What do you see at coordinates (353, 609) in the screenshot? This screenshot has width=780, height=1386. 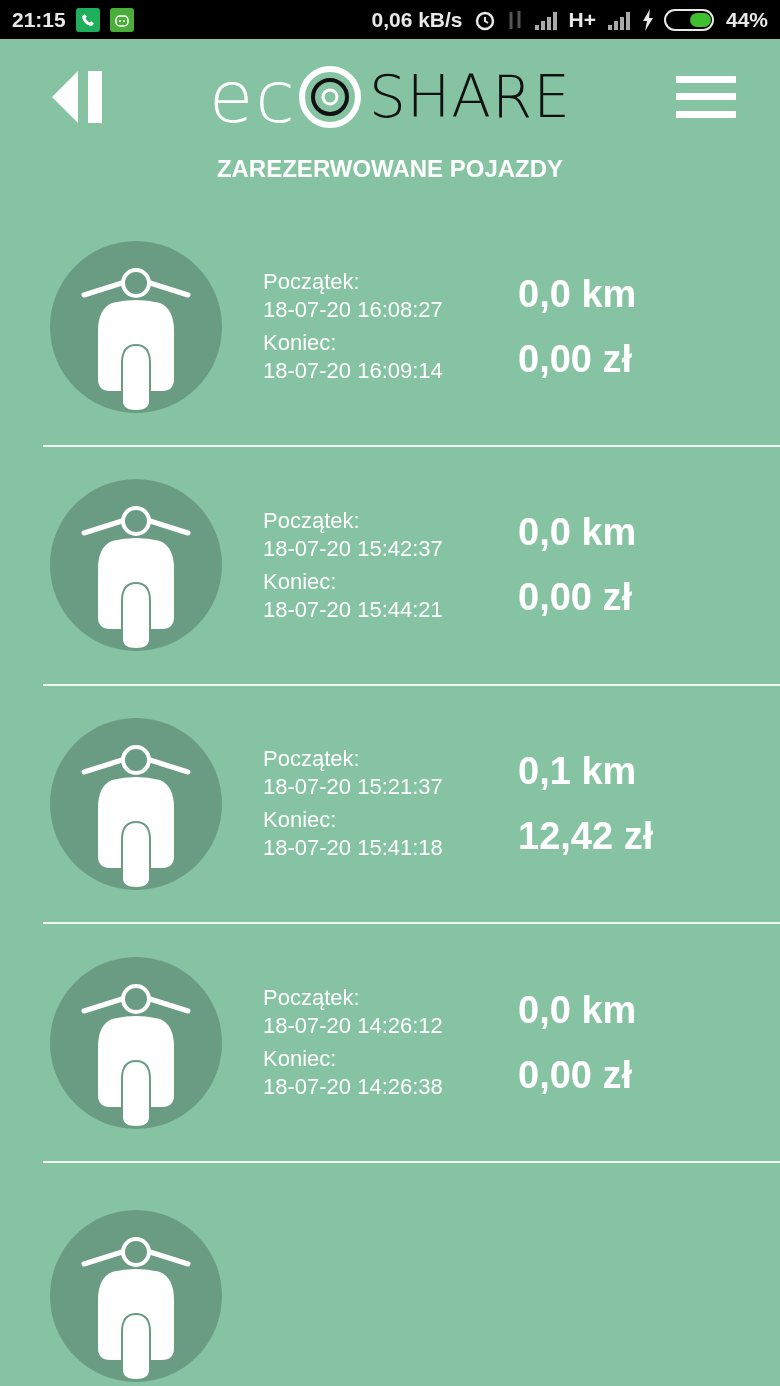 I see `end-time: 18-07-20 15:44:21` at bounding box center [353, 609].